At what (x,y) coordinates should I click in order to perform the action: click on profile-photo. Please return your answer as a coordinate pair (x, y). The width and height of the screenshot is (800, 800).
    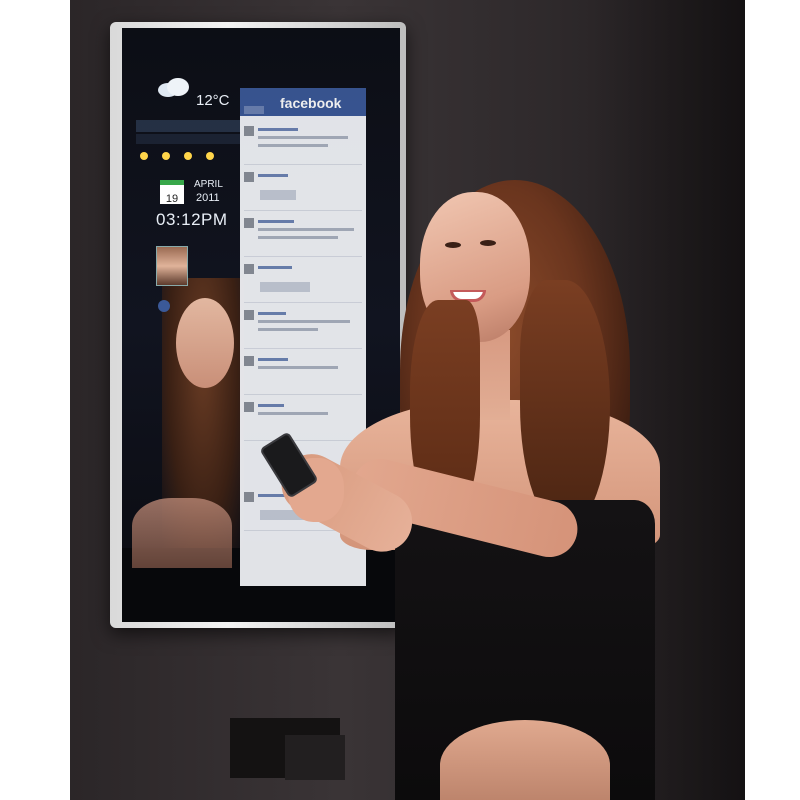
    Looking at the image, I should click on (172, 266).